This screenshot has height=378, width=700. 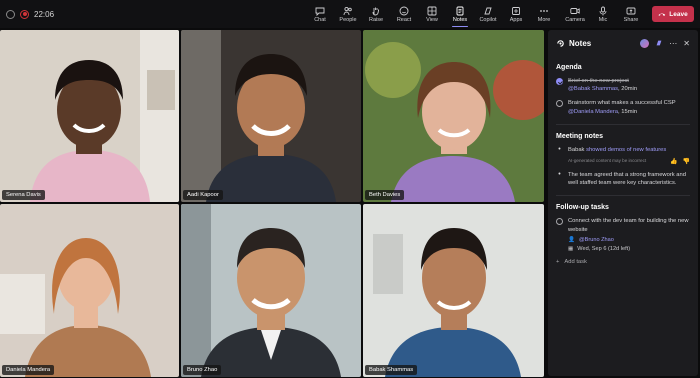 I want to click on agenda-duration: , 15min, so click(x=628, y=111).